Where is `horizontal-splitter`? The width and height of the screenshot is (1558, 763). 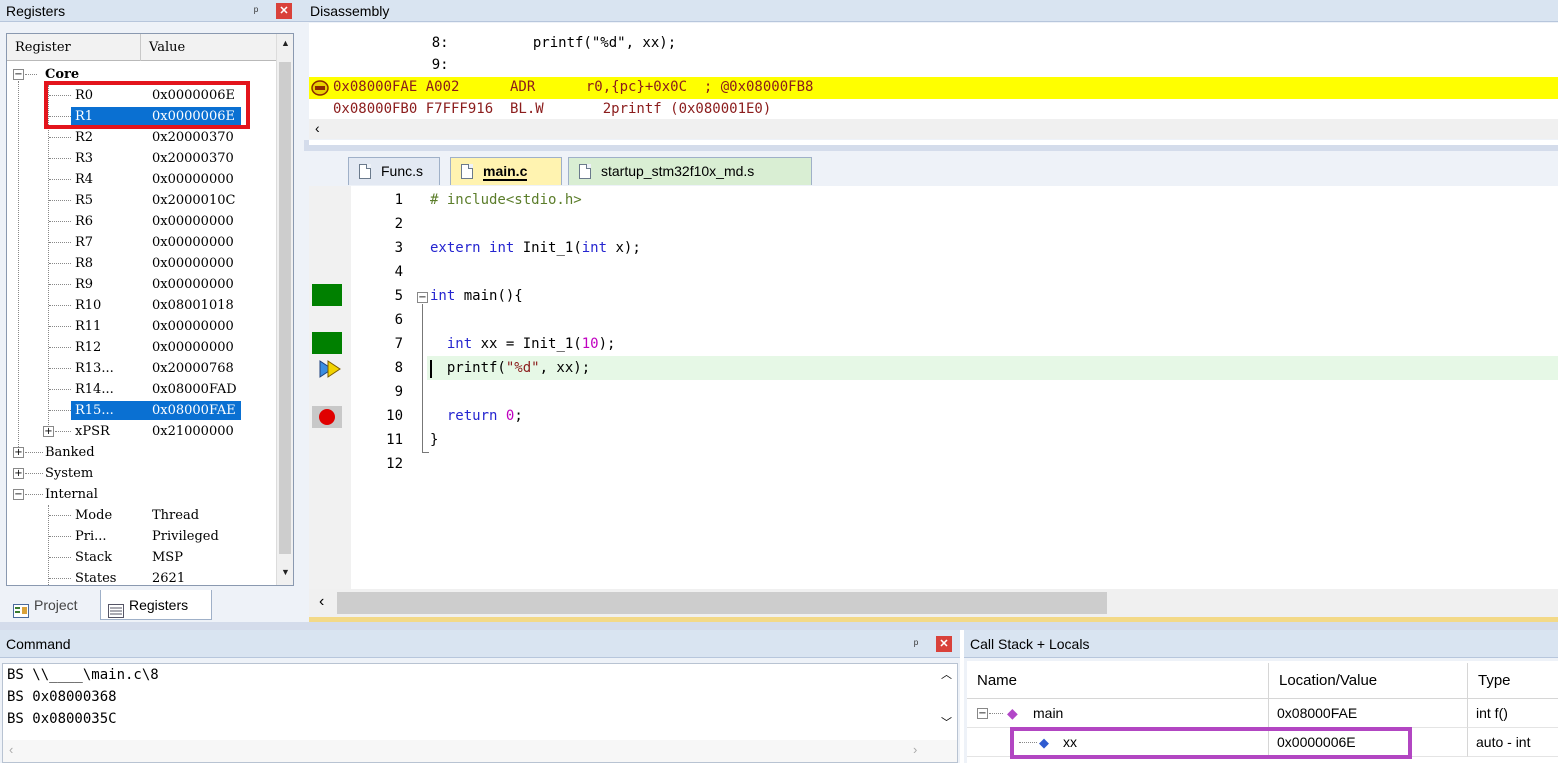
horizontal-splitter is located at coordinates (779, 626).